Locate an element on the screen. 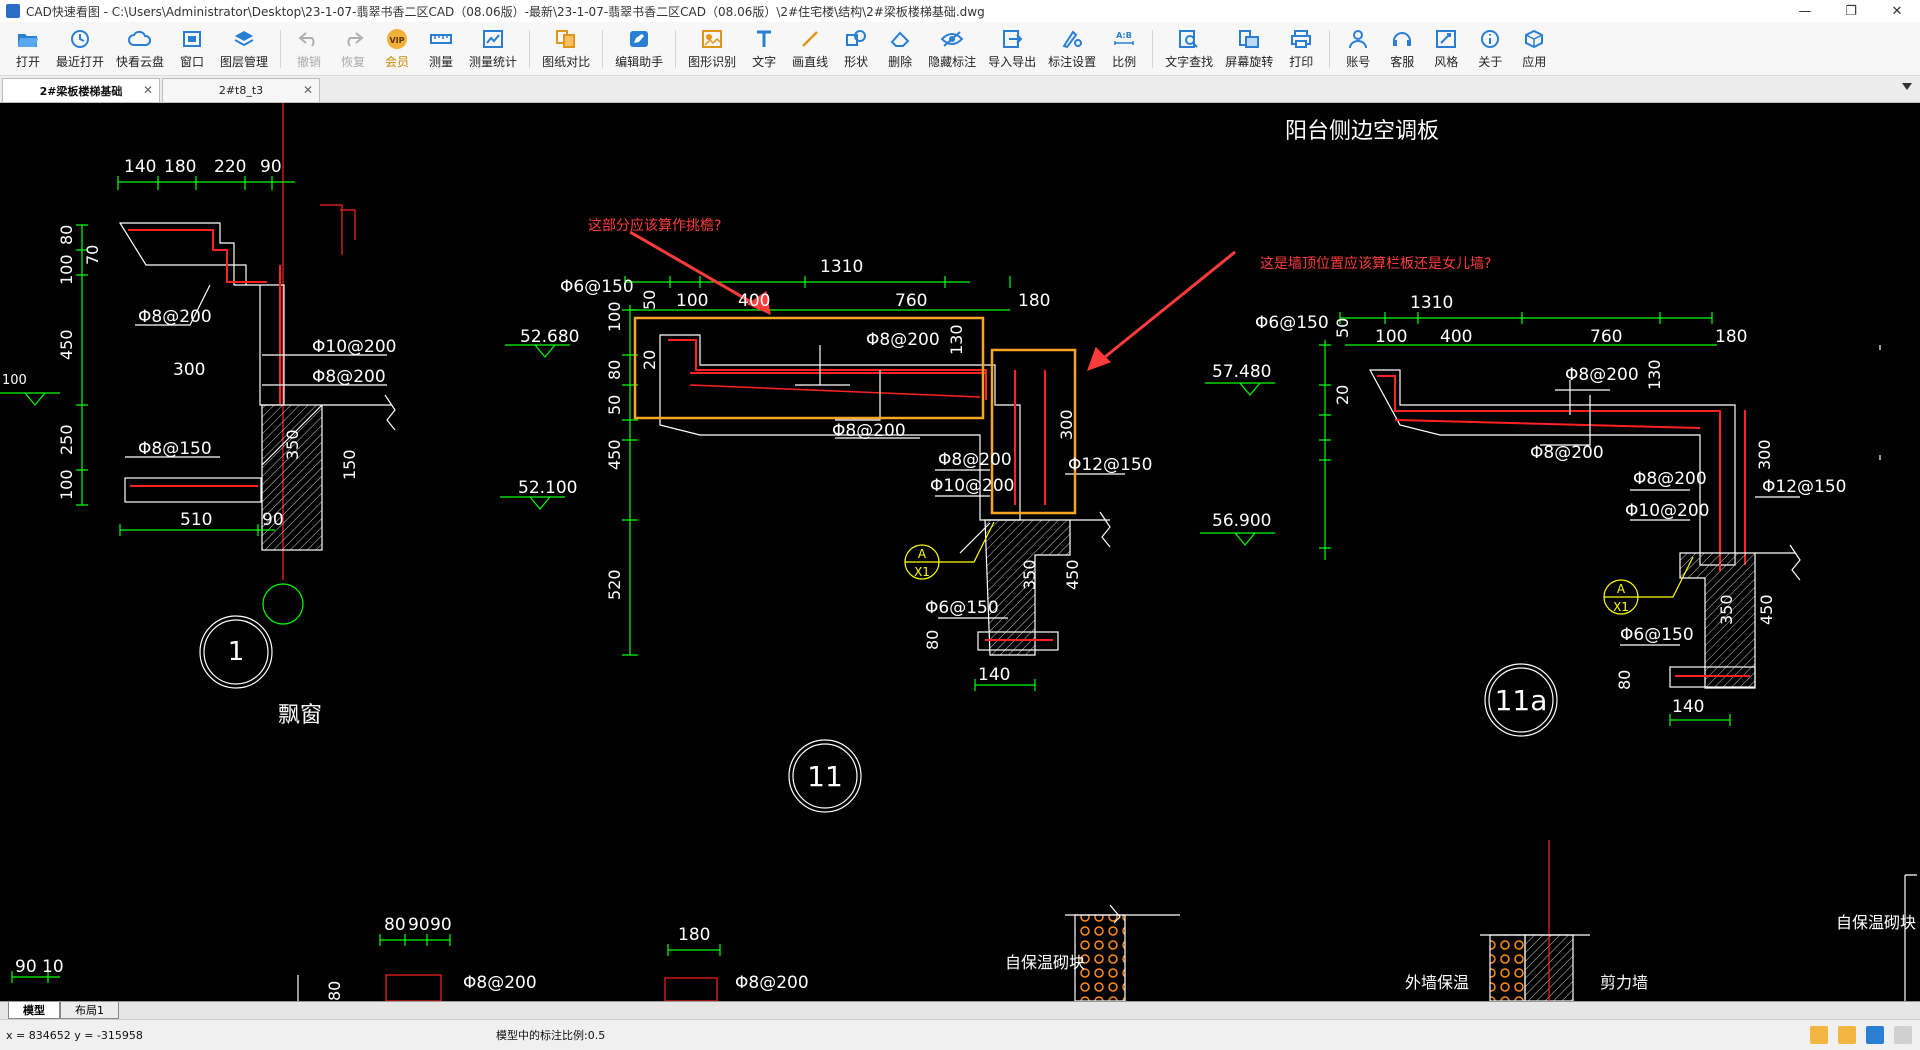 This screenshot has height=1050, width=1920. draw-line-button: 画直线 is located at coordinates (810, 49).